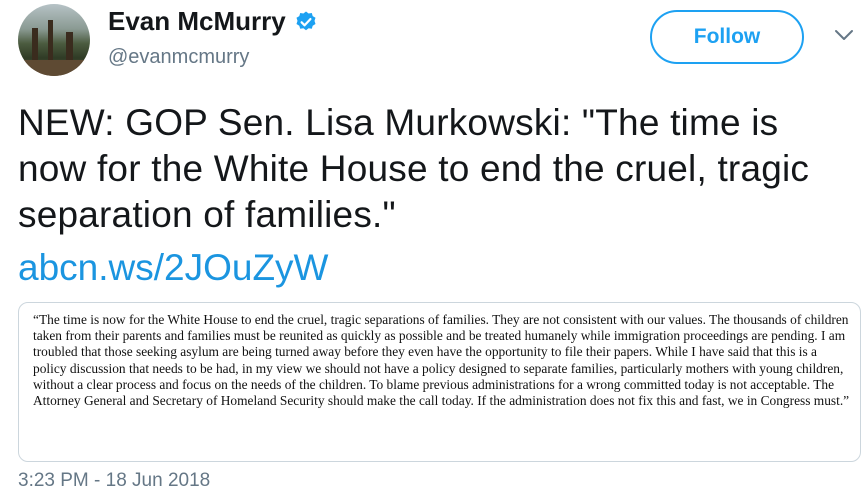  I want to click on author-name-row: Evan McMurry, so click(213, 21).